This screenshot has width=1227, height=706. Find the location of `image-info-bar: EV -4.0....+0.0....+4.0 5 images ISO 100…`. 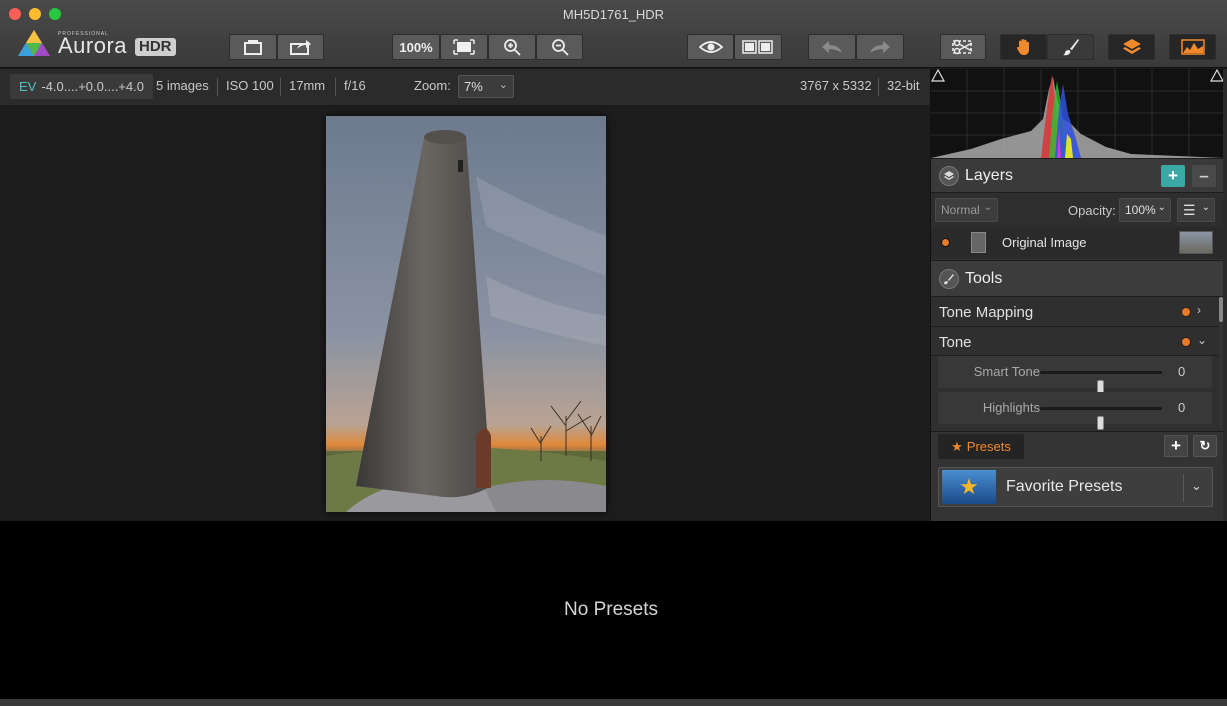

image-info-bar: EV -4.0....+0.0....+4.0 5 images ISO 100… is located at coordinates (465, 87).